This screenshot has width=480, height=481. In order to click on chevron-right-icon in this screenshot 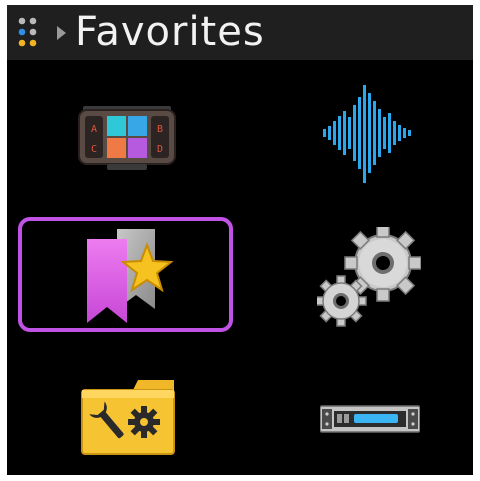, I will do `click(61, 33)`.